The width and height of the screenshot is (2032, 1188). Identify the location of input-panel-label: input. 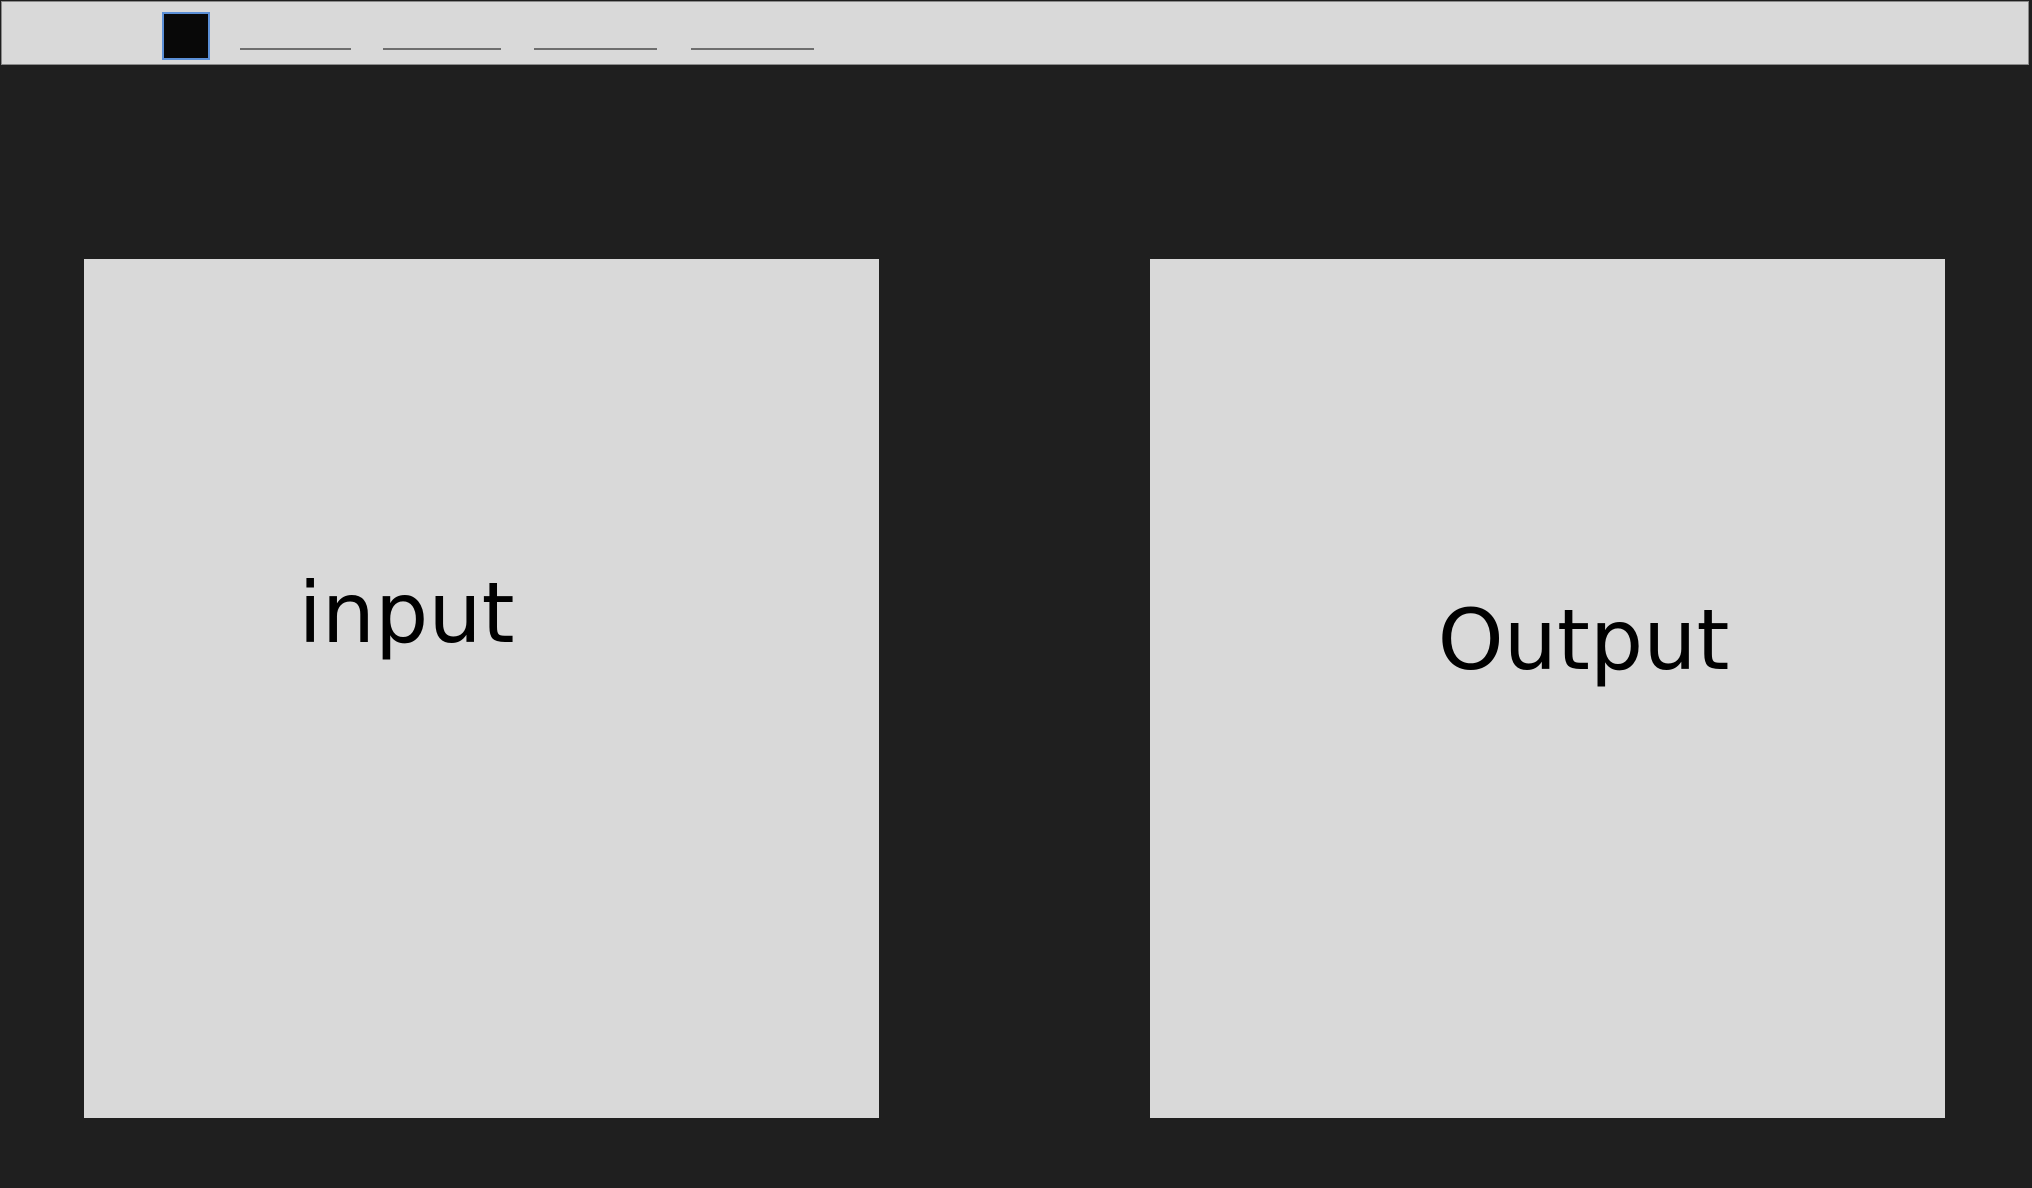
(406, 613).